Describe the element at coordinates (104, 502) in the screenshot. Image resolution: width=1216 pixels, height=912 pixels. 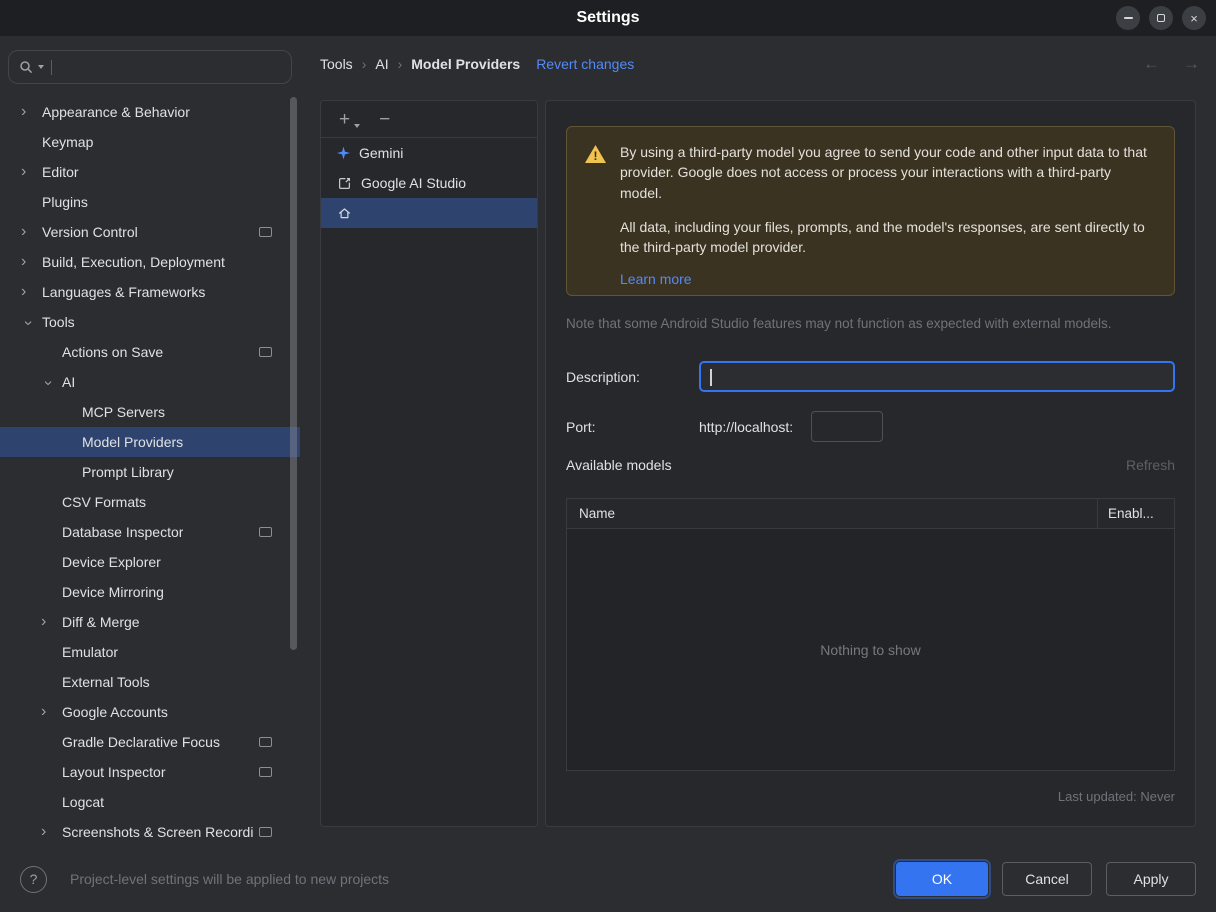
I see `sidebar-item-label: CSV Formats` at that location.